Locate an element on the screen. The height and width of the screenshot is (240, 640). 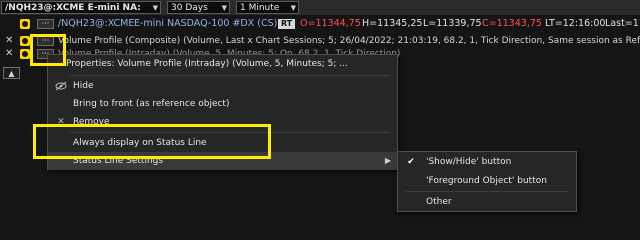
submenu-item-label: Other is located at coordinates (439, 202).